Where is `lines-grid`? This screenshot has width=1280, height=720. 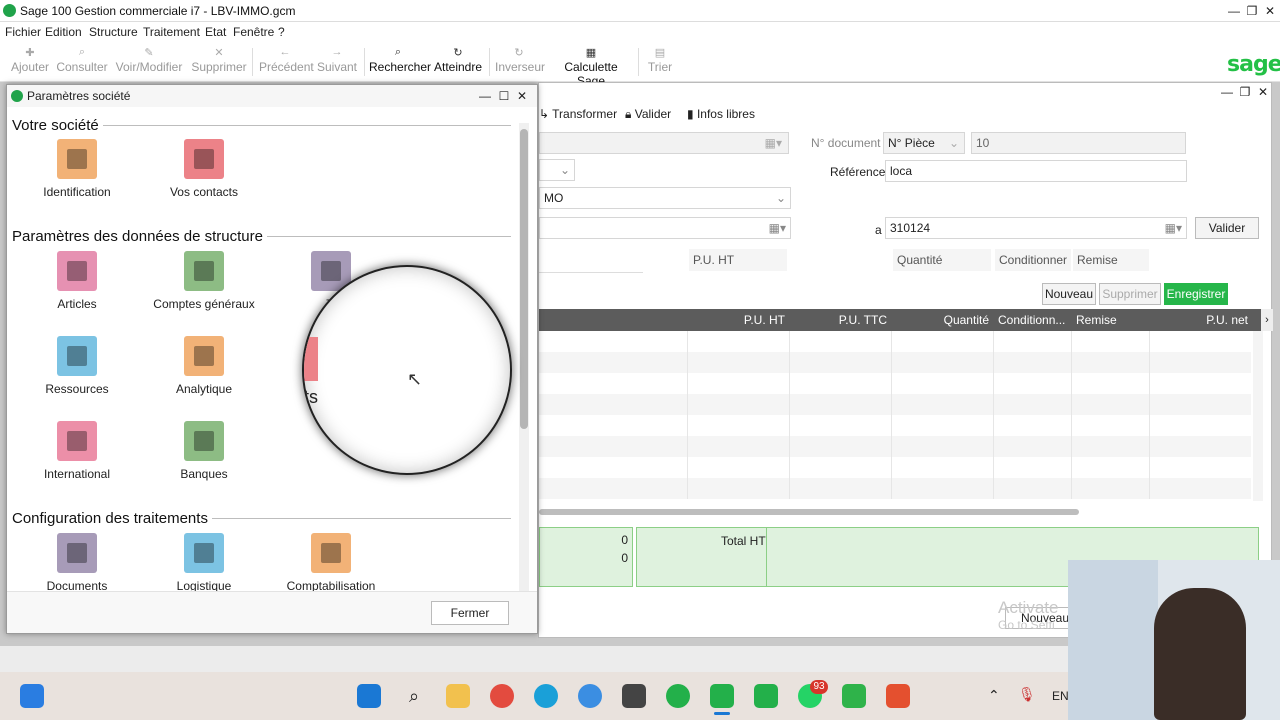
lines-grid is located at coordinates (895, 415).